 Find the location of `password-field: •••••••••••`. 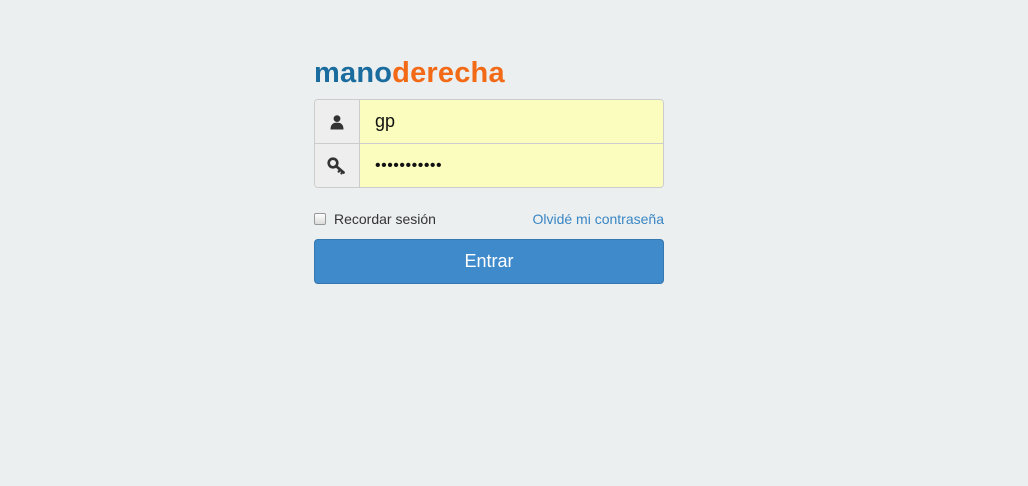

password-field: ••••••••••• is located at coordinates (511, 165).